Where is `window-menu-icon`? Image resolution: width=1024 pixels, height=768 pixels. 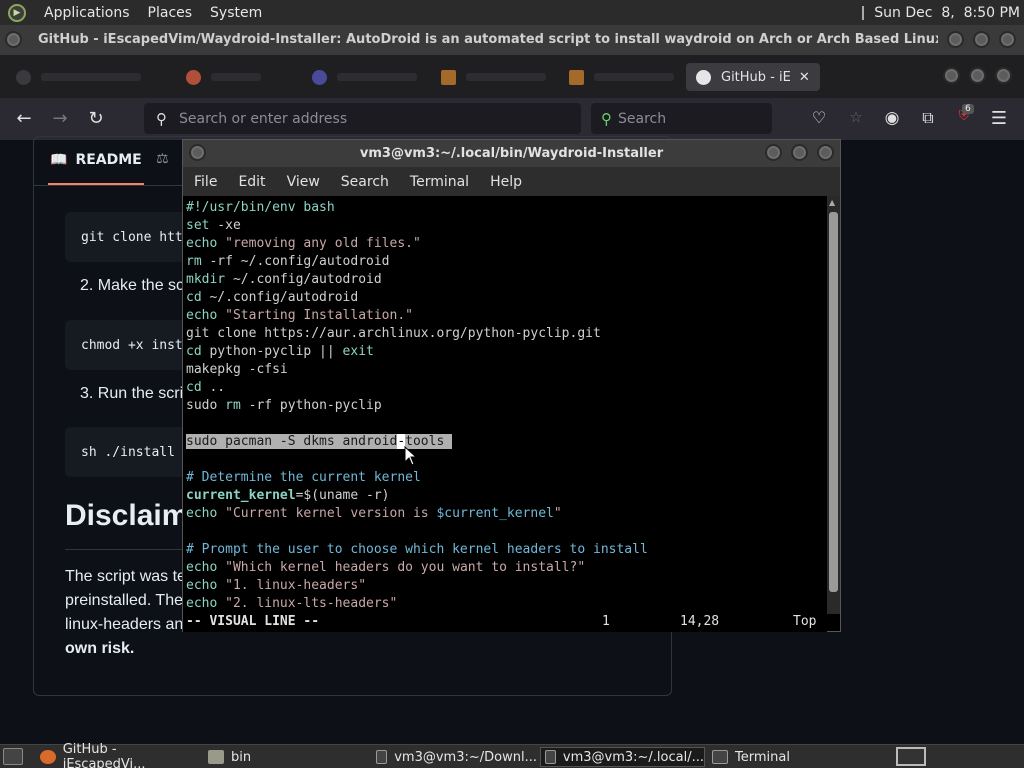 window-menu-icon is located at coordinates (13, 39).